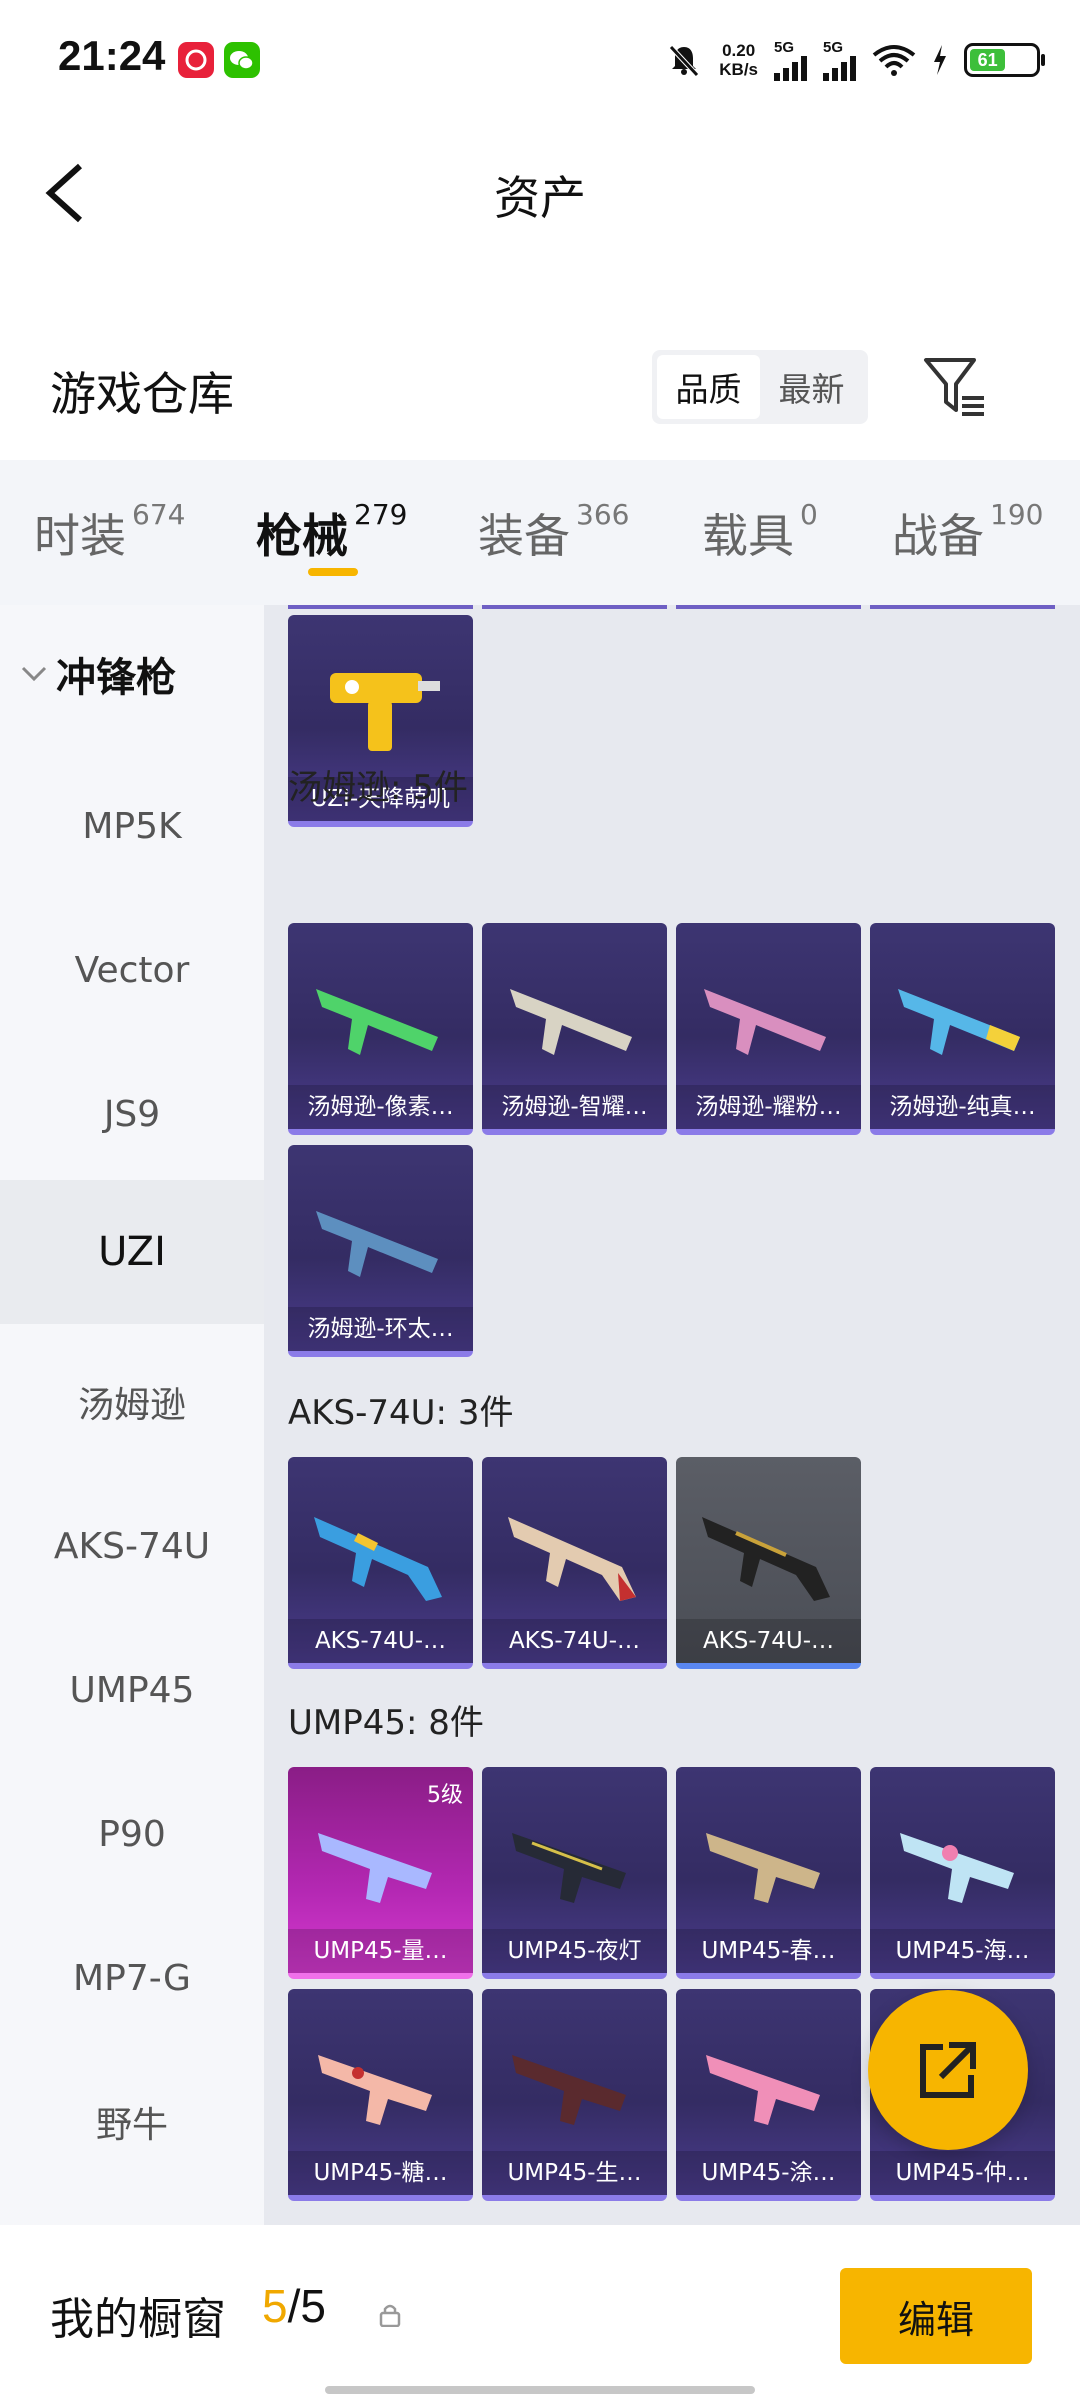  Describe the element at coordinates (936, 2316) in the screenshot. I see `edit-button: 编辑` at that location.